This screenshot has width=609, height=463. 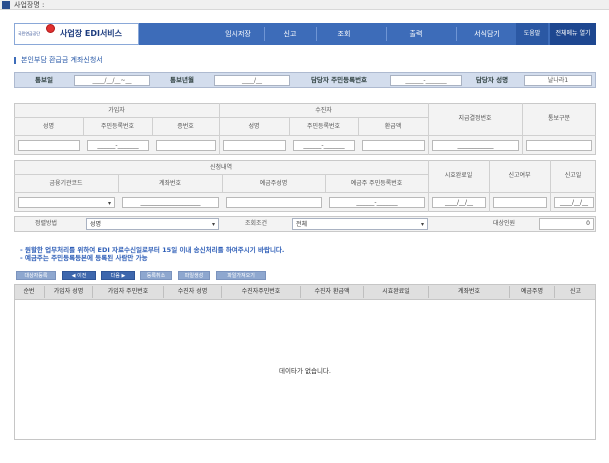 What do you see at coordinates (573, 34) in the screenshot?
I see `all-menu-button: 전체메뉴 열기` at bounding box center [573, 34].